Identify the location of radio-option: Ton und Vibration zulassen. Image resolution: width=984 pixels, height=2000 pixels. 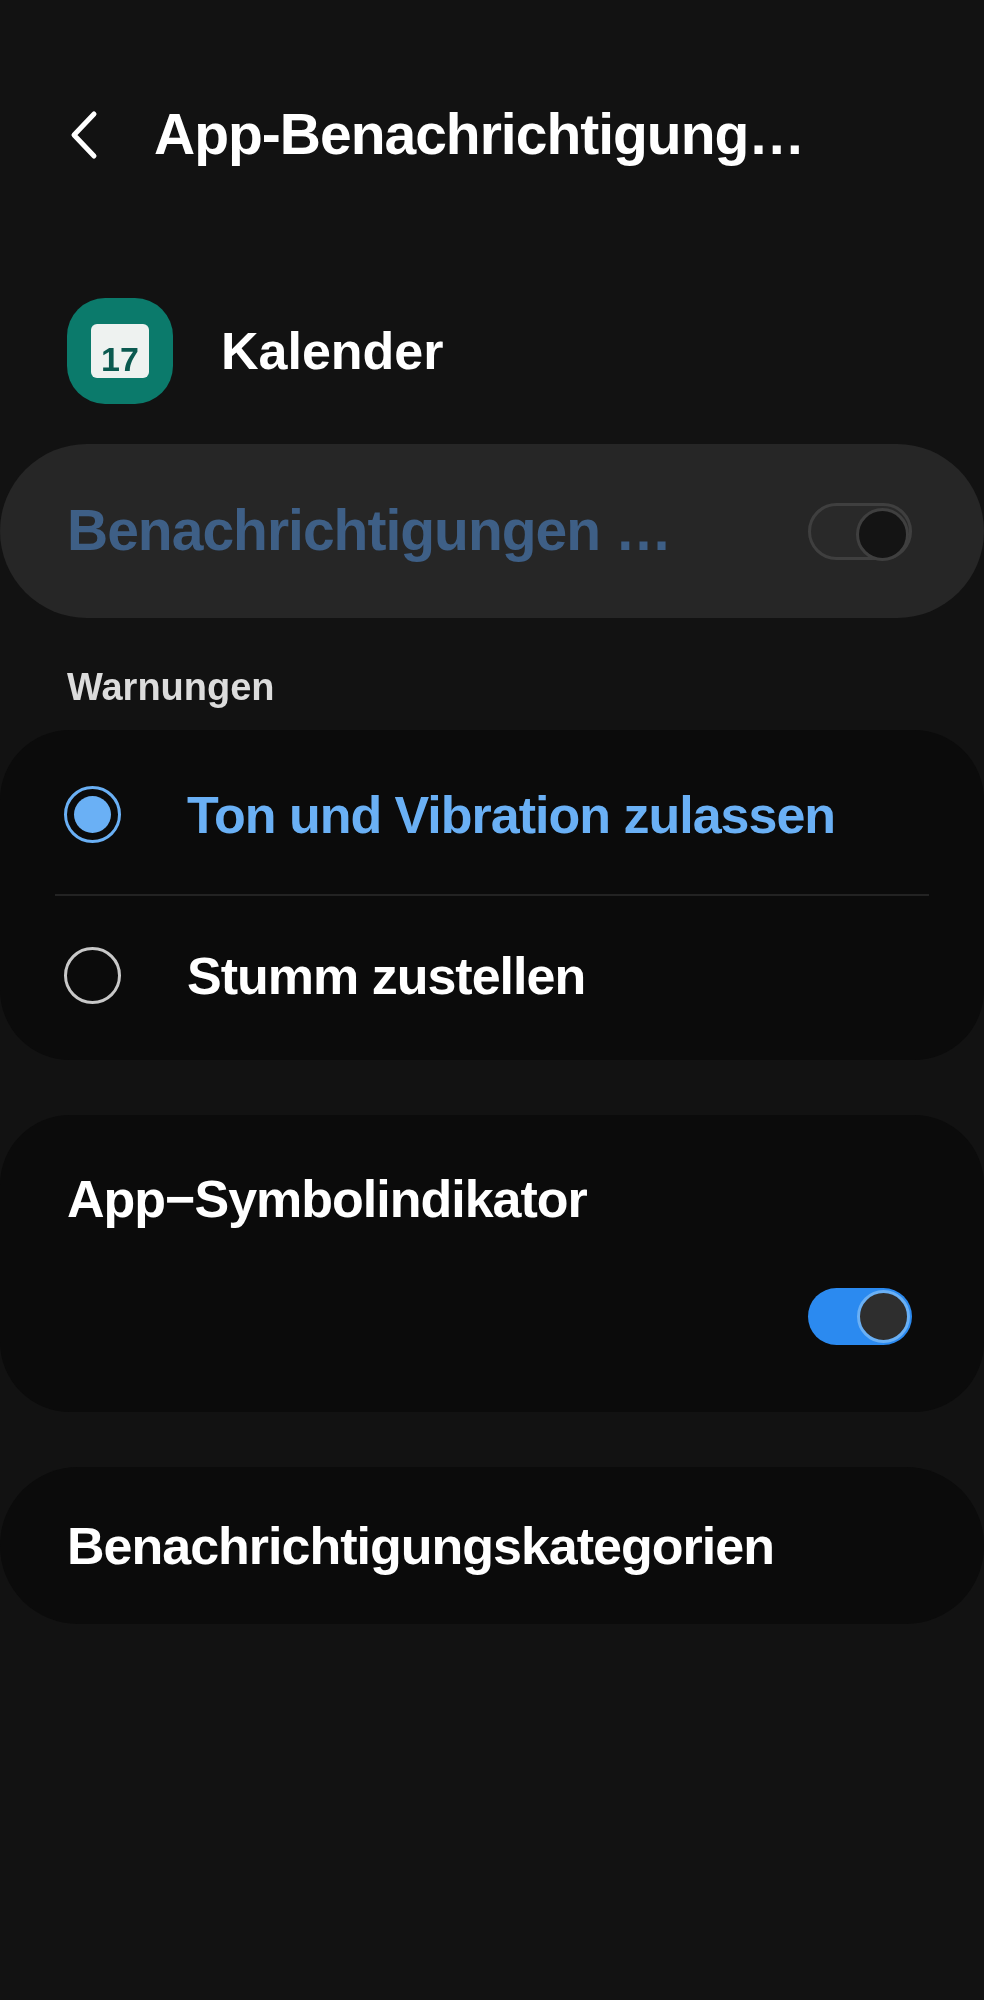
(492, 814).